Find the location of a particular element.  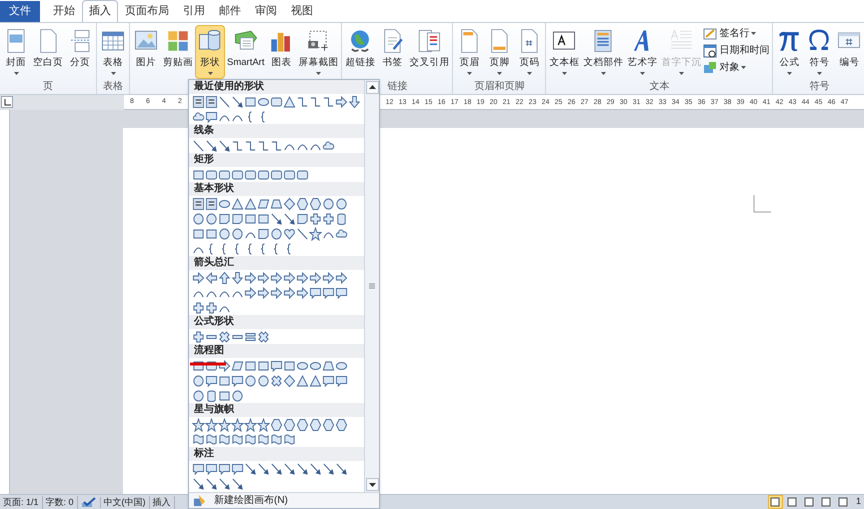

margin-corner-mark is located at coordinates (762, 204).